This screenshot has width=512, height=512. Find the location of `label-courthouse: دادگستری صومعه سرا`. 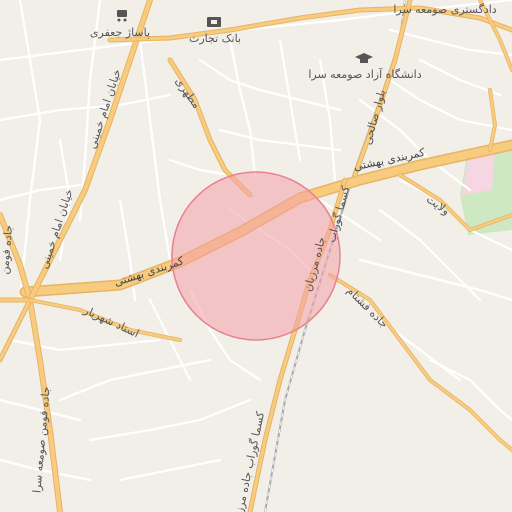

label-courthouse: دادگستری صومعه سرا is located at coordinates (444, 9).